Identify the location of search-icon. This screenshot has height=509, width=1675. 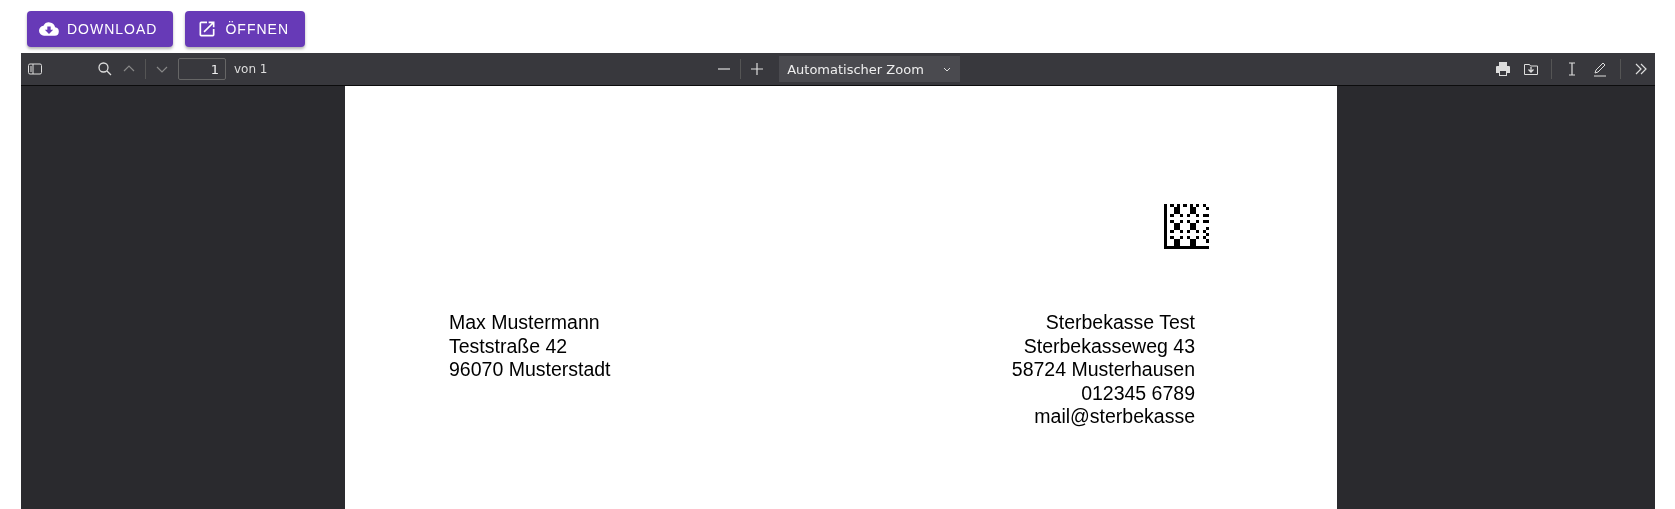
(105, 69).